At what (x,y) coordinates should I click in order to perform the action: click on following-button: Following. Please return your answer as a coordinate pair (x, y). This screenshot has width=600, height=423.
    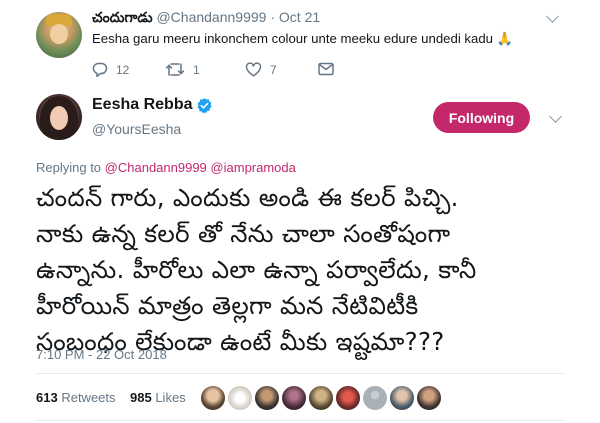
    Looking at the image, I should click on (481, 117).